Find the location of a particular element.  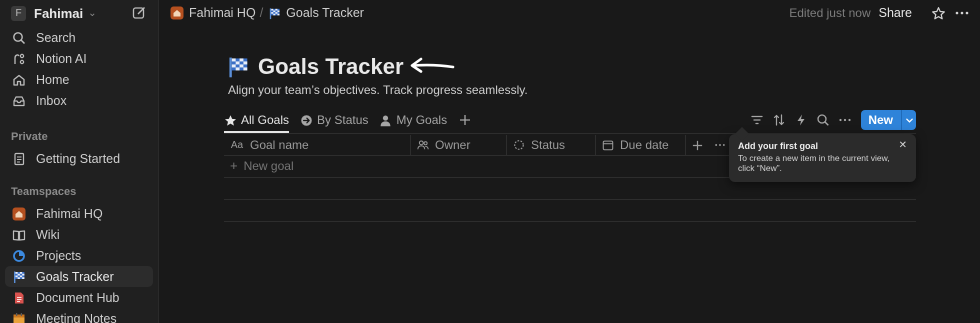

column-due-date: Due date is located at coordinates (641, 145).